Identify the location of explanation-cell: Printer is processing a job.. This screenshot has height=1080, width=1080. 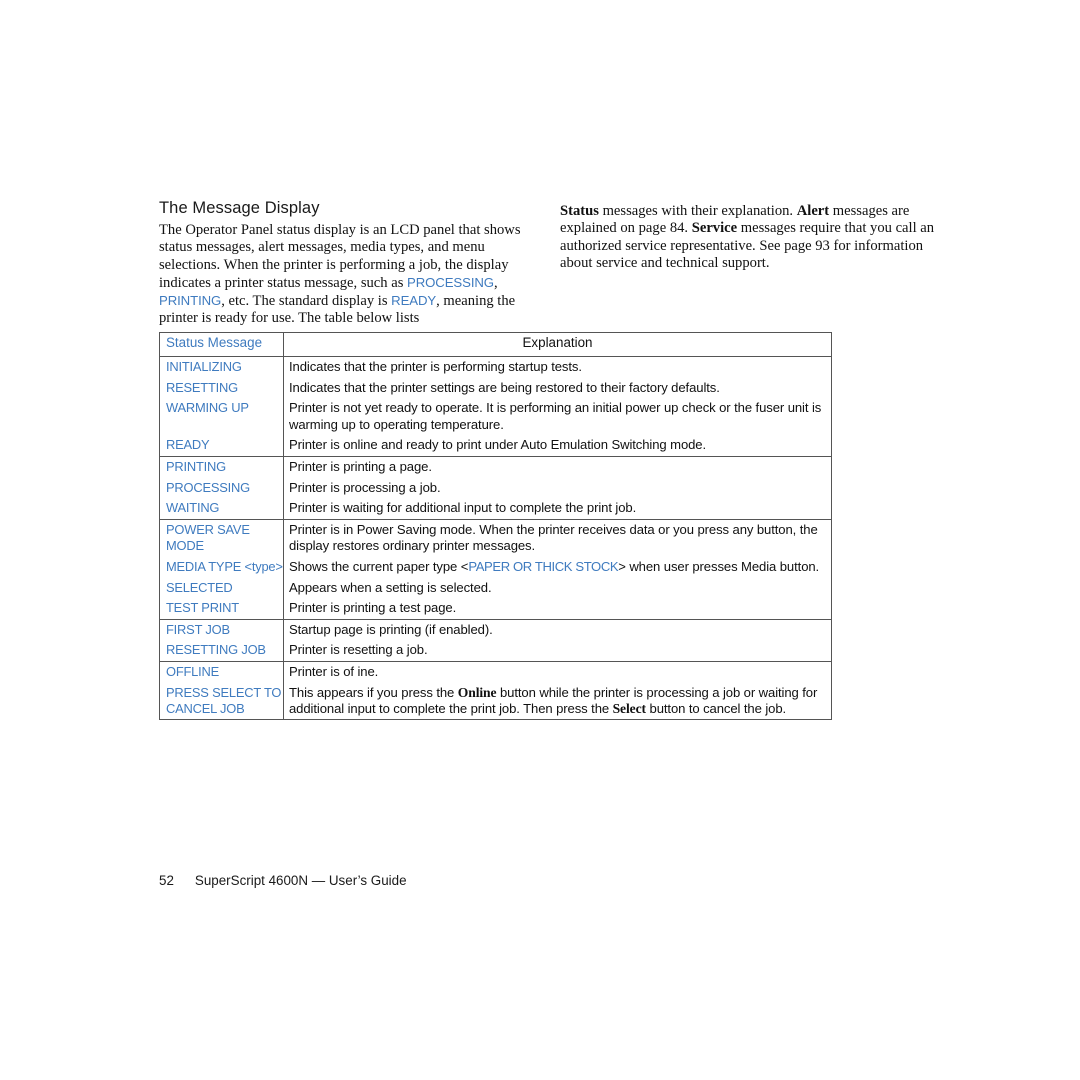
(365, 487).